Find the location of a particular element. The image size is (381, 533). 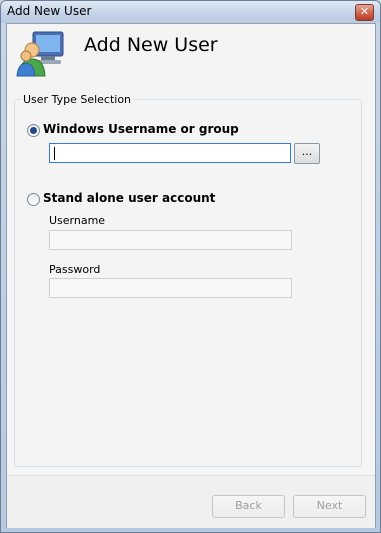

windows-user-radio is located at coordinates (33, 130).